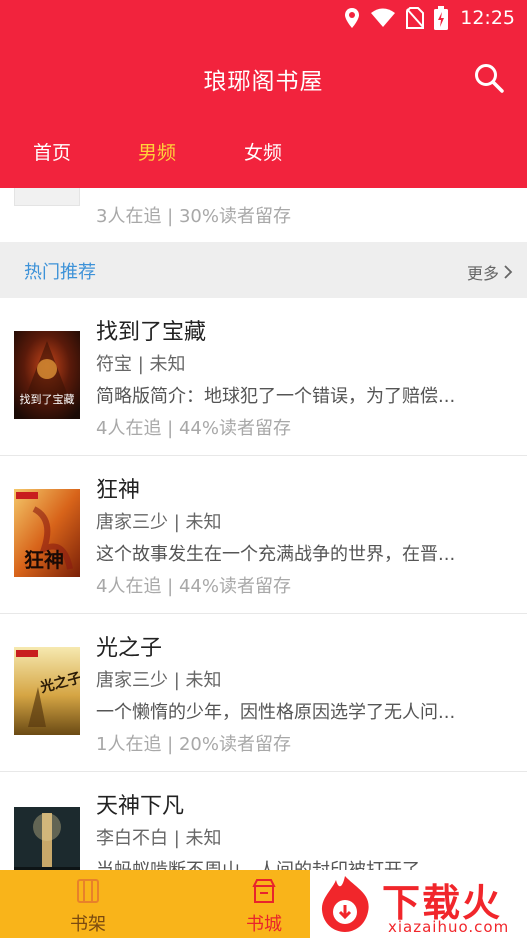 The height and width of the screenshot is (938, 527). Describe the element at coordinates (151, 332) in the screenshot. I see `book-title: 找到了宝藏` at that location.